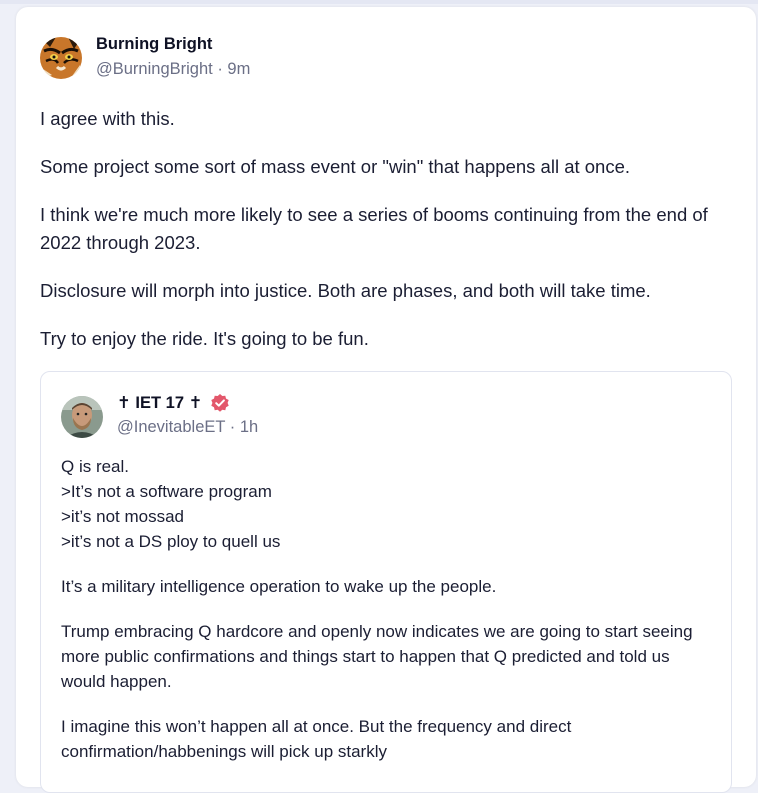 The width and height of the screenshot is (758, 793). Describe the element at coordinates (187, 415) in the screenshot. I see `quoted-author-block: ✝ IET 17 ✝ @InevitableET · 1h` at that location.